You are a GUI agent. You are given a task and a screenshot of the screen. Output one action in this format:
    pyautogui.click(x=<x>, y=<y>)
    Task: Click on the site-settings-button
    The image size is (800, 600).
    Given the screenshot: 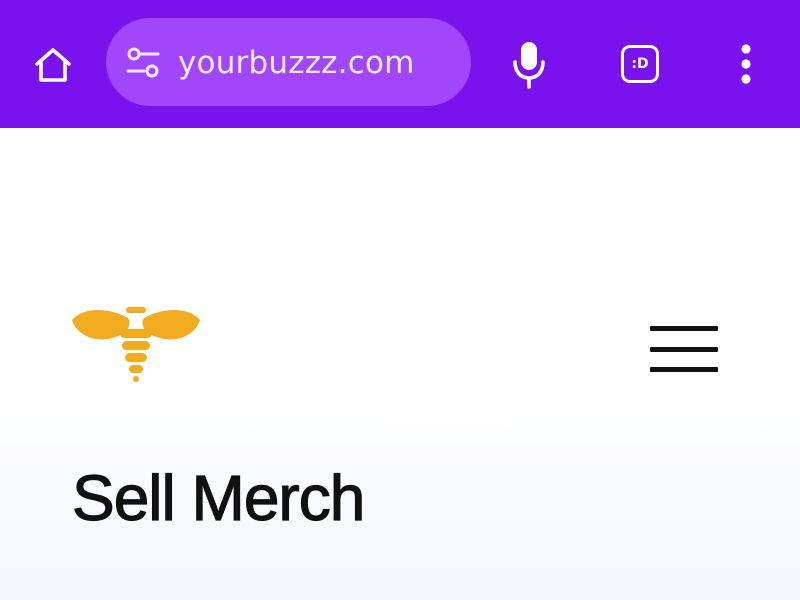 What is the action you would take?
    pyautogui.click(x=143, y=63)
    